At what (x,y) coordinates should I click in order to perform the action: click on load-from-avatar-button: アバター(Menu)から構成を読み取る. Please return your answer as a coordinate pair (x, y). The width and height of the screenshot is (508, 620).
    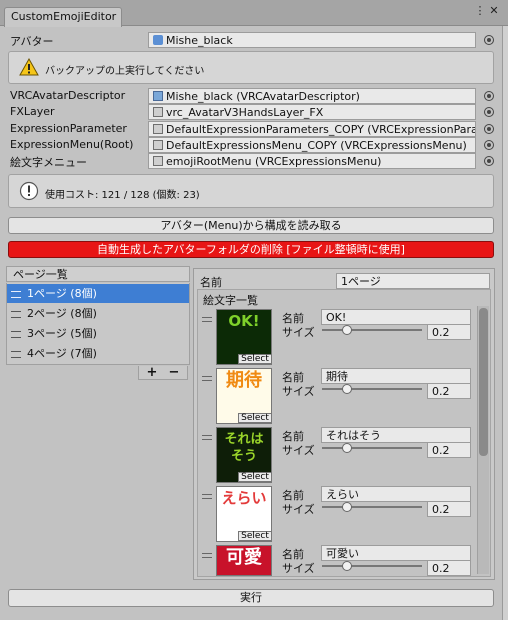
    Looking at the image, I should click on (251, 225).